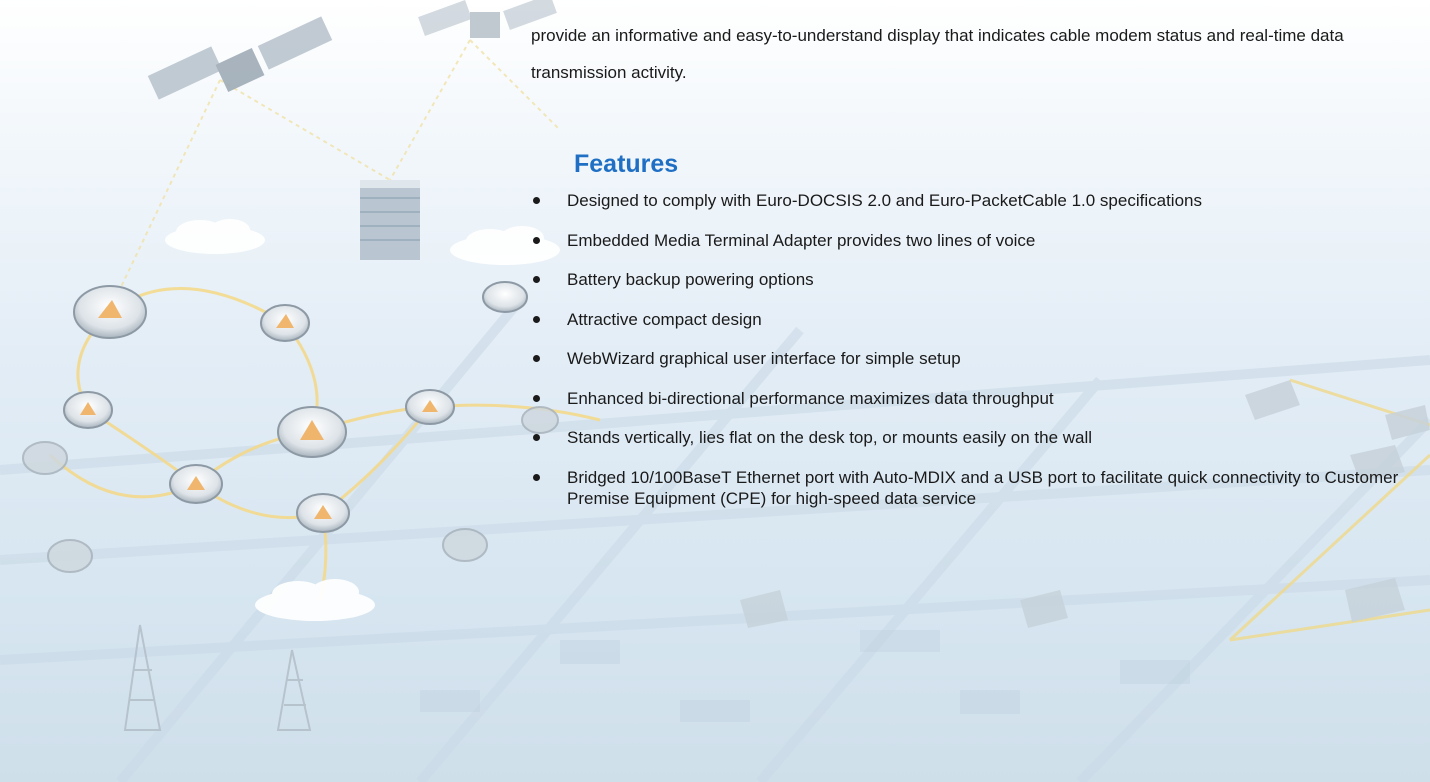 This screenshot has width=1430, height=782. What do you see at coordinates (664, 319) in the screenshot?
I see `feature-text: Attractive compact design` at bounding box center [664, 319].